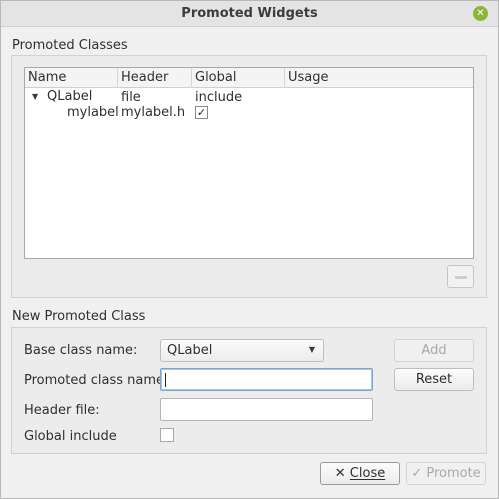  What do you see at coordinates (249, 113) in the screenshot?
I see `tree-row-mylabel: mylabel mylabel.h ✓` at bounding box center [249, 113].